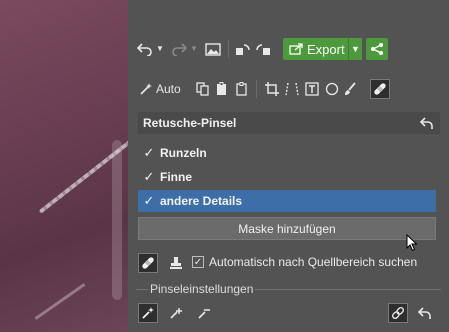  I want to click on list-item-label: andere Details, so click(201, 201).